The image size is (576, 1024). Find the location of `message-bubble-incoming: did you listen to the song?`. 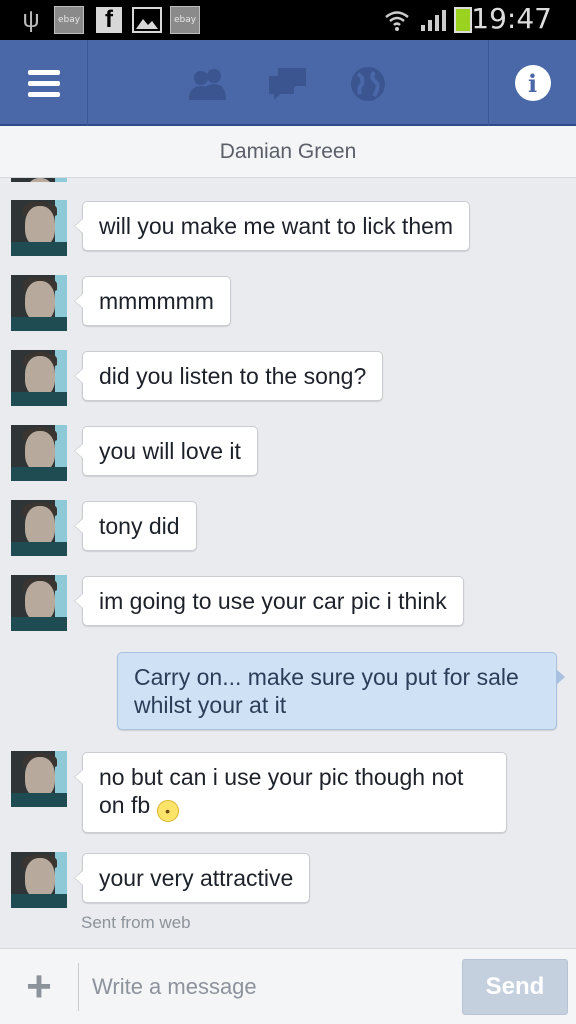

message-bubble-incoming: did you listen to the song? is located at coordinates (228, 376).